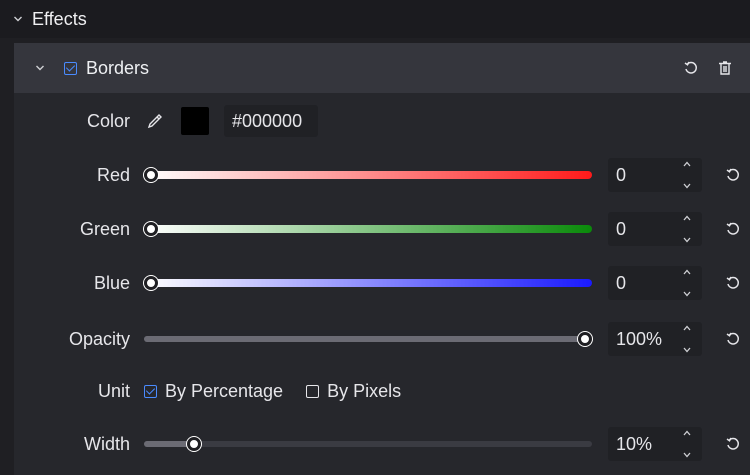  I want to click on red-slider, so click(368, 175).